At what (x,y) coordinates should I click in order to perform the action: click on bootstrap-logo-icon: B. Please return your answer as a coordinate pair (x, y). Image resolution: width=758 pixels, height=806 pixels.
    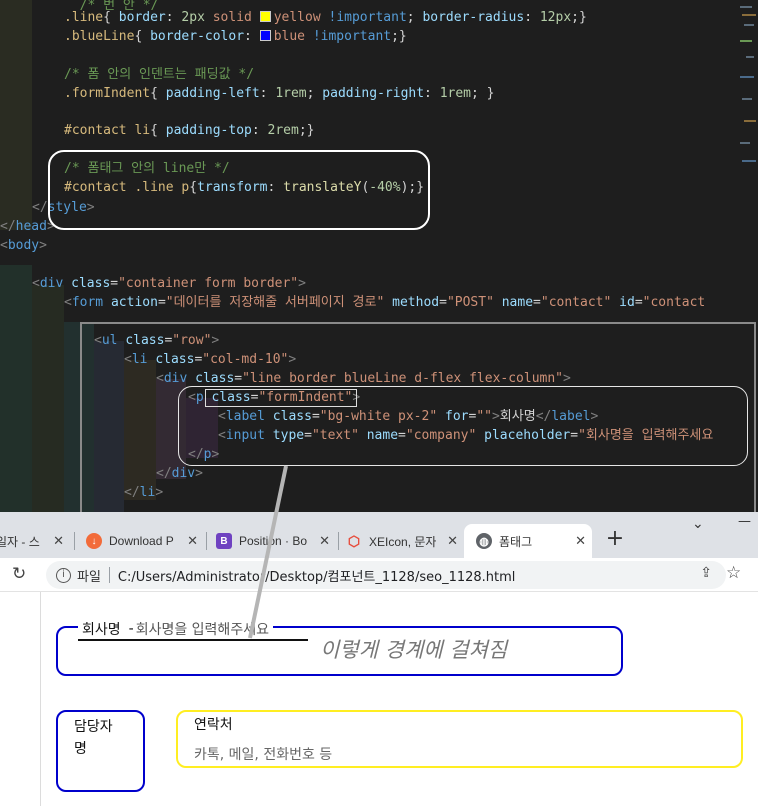
    Looking at the image, I should click on (224, 541).